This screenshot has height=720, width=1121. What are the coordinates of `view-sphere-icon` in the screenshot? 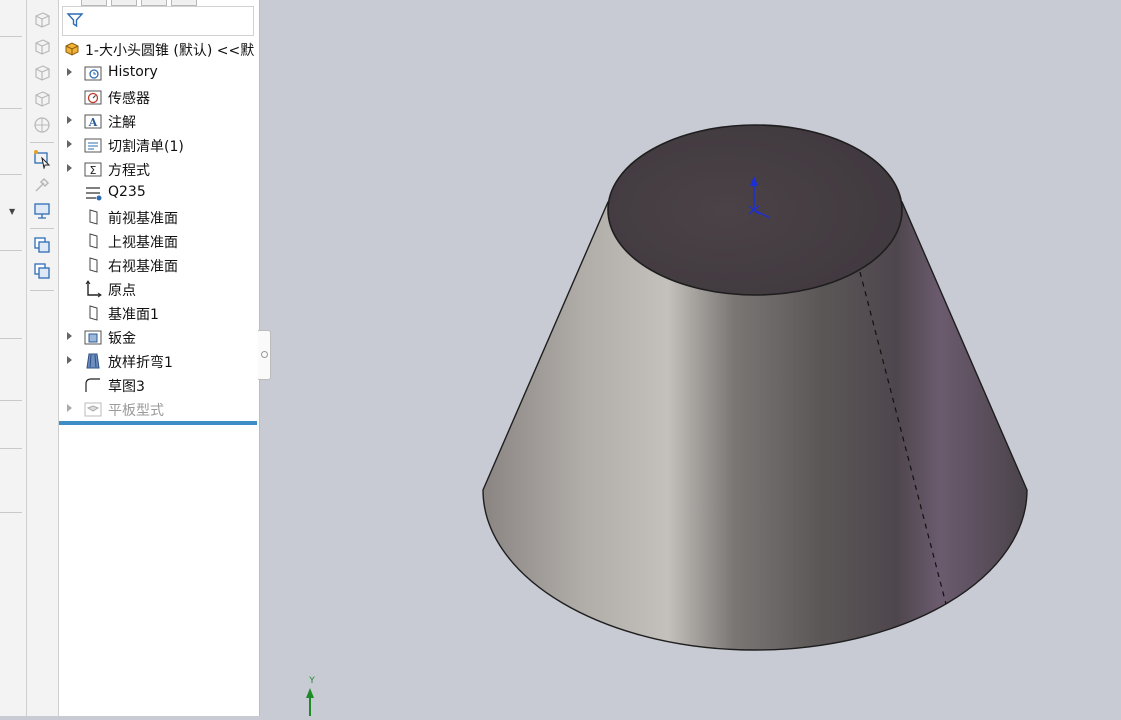 It's located at (42, 125).